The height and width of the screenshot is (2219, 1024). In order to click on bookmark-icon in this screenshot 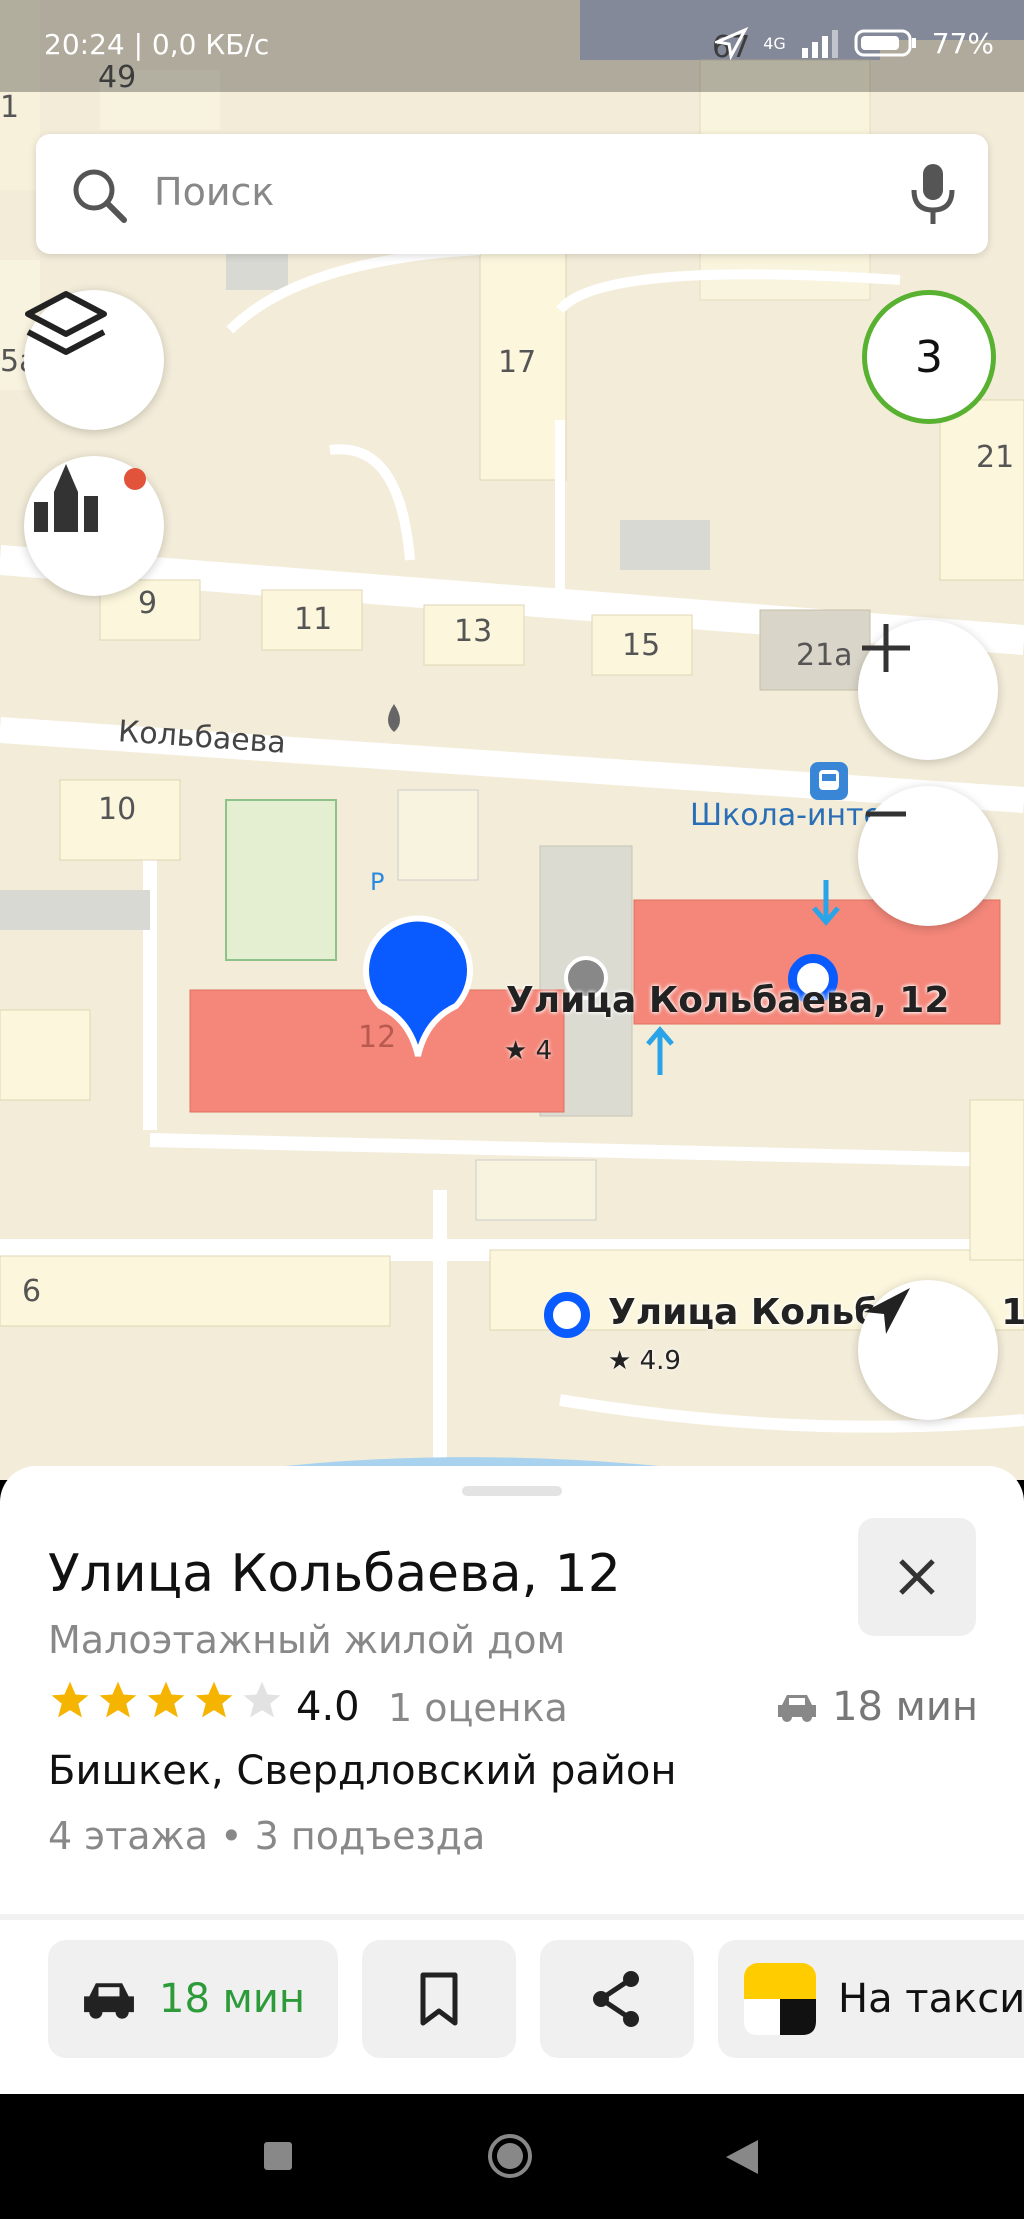, I will do `click(439, 1999)`.